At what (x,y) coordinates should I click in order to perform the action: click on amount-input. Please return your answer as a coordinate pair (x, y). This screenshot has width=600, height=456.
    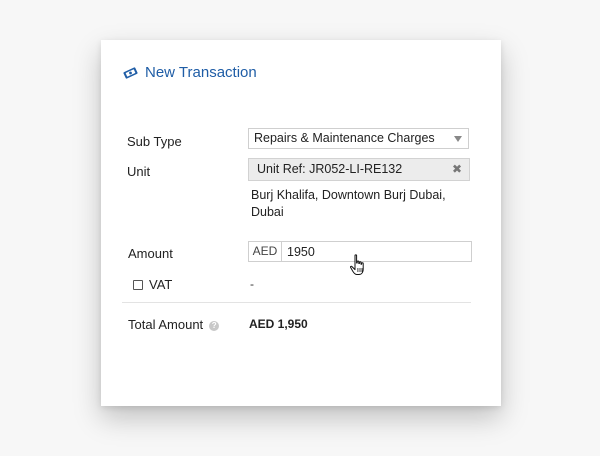
    Looking at the image, I should click on (376, 251).